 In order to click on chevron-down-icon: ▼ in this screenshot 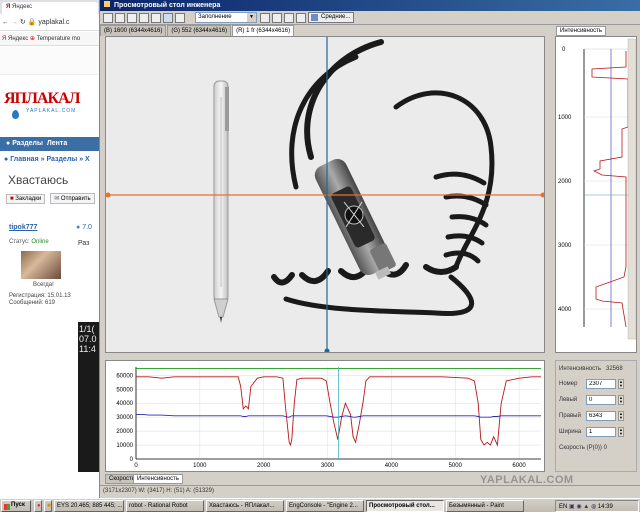, I will do `click(251, 17)`.